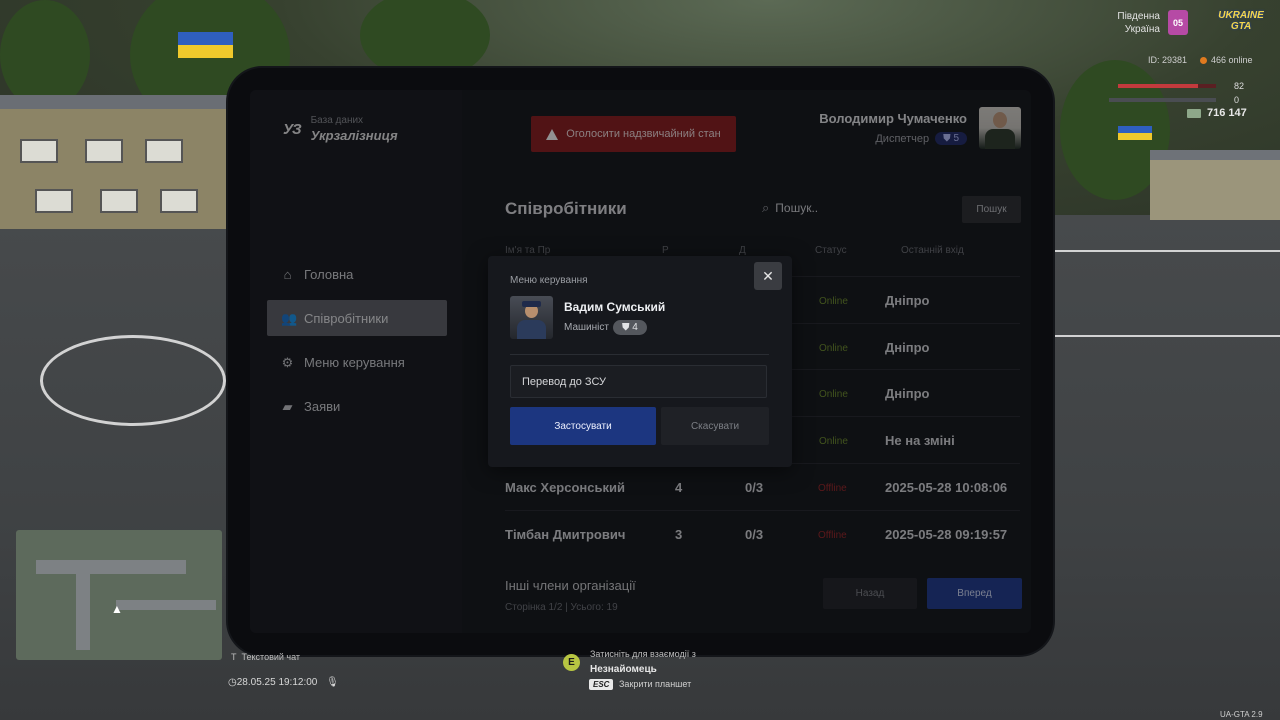  Describe the element at coordinates (1130, 23) in the screenshot. I see `server-name: Південна Україна` at that location.